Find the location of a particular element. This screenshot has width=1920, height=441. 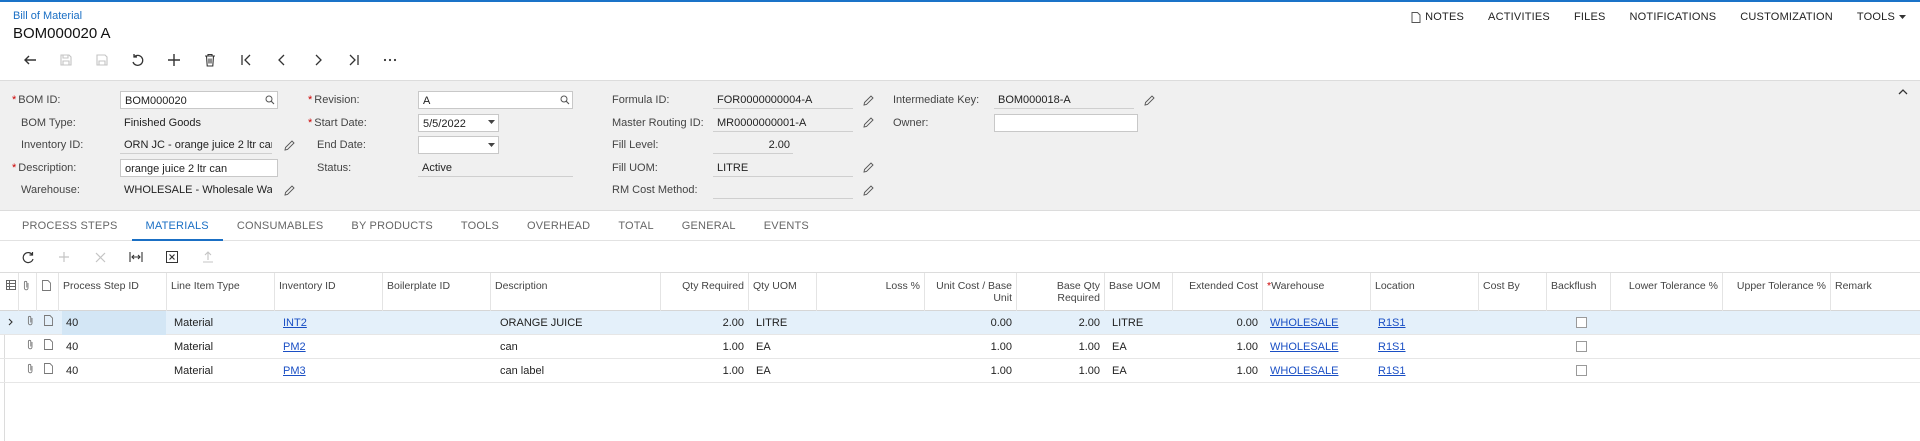

tab-total: TOTAL is located at coordinates (635, 226).